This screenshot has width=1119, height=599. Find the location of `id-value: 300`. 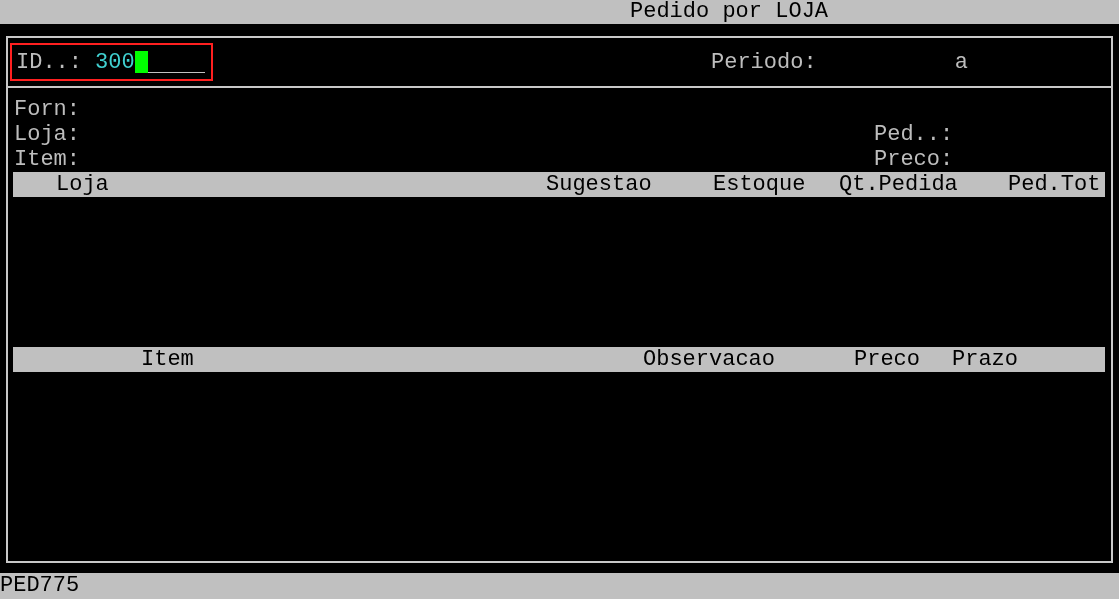

id-value: 300 is located at coordinates (115, 62).